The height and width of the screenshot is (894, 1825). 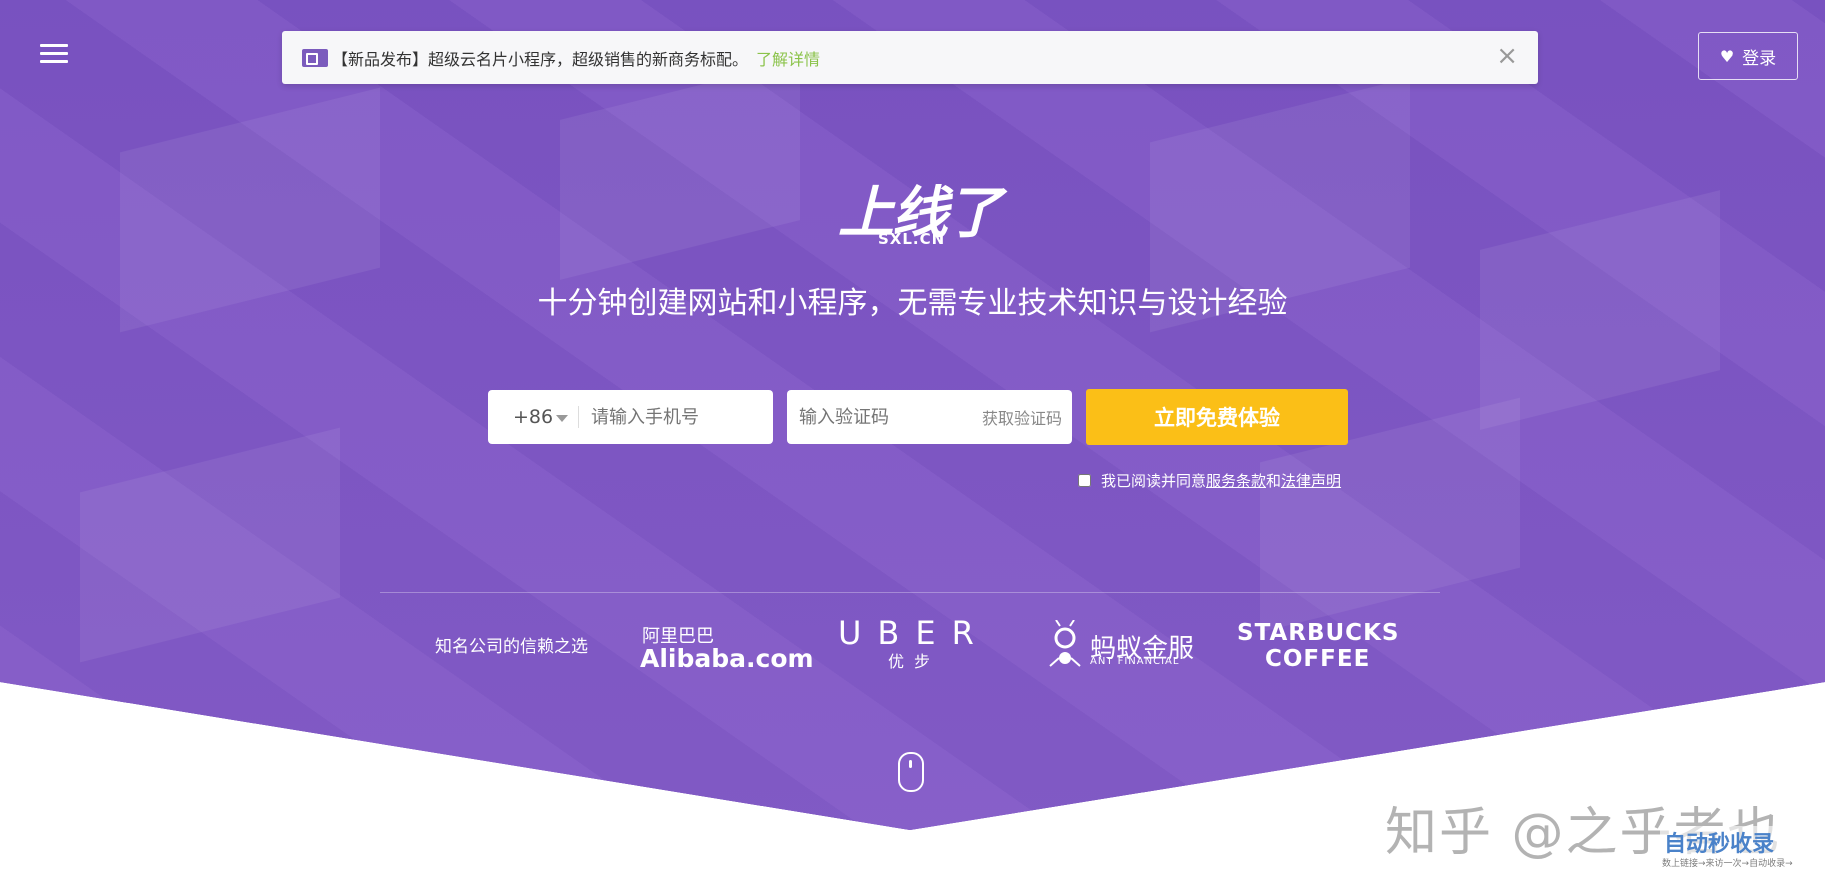 What do you see at coordinates (1318, 659) in the screenshot?
I see `starbucks-logo-line2: COFFEE` at bounding box center [1318, 659].